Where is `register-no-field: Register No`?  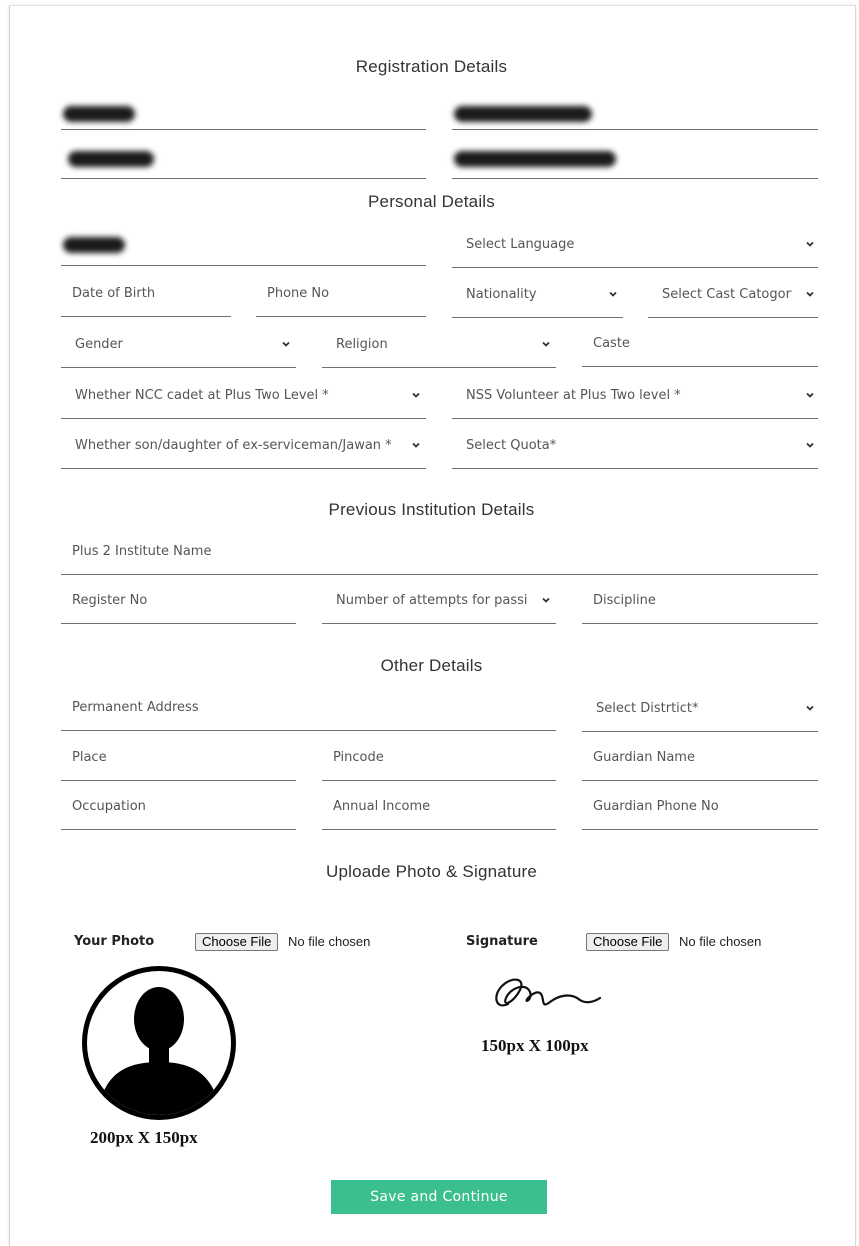 register-no-field: Register No is located at coordinates (178, 604).